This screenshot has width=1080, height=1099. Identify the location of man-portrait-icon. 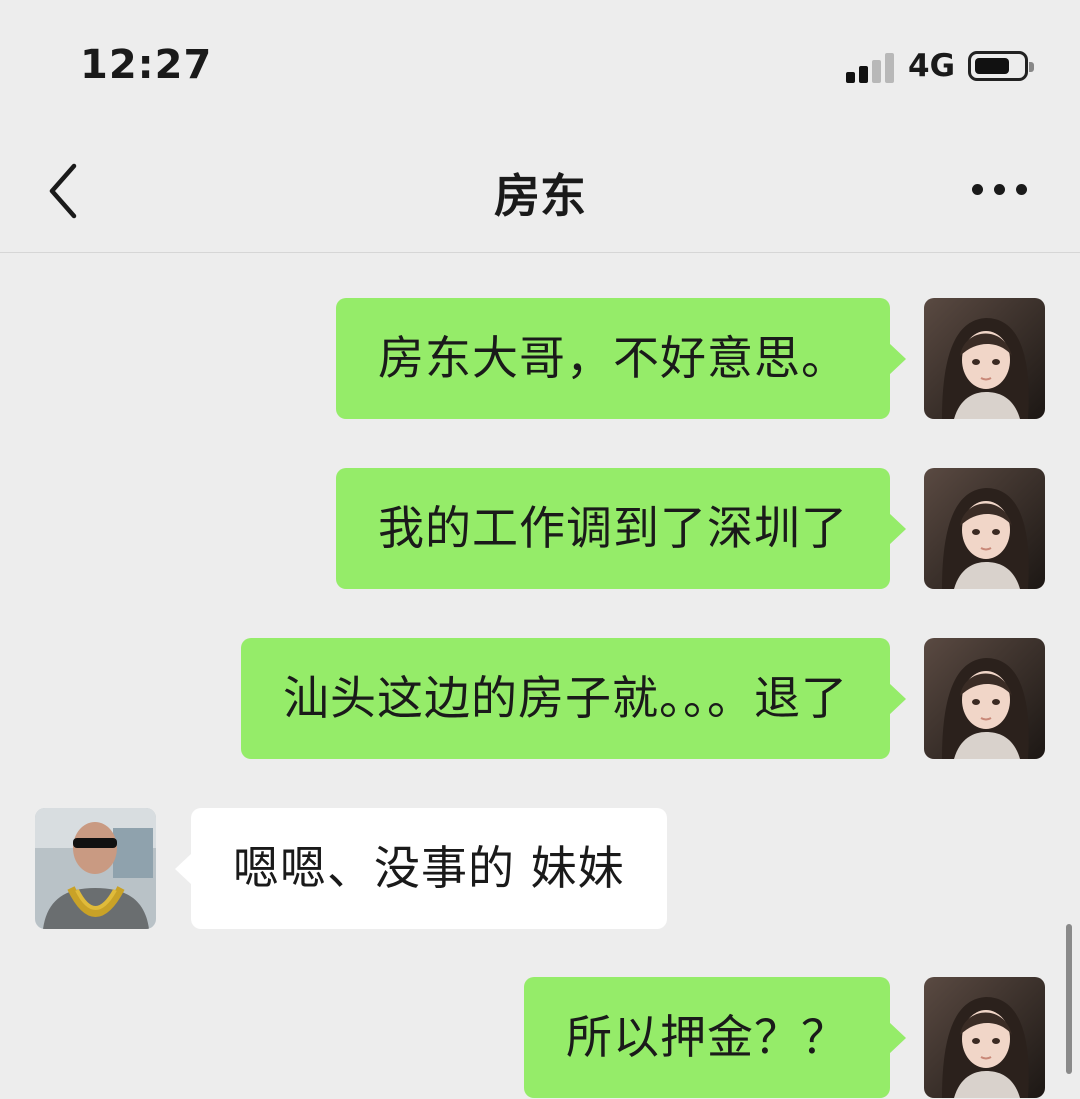
(95, 868).